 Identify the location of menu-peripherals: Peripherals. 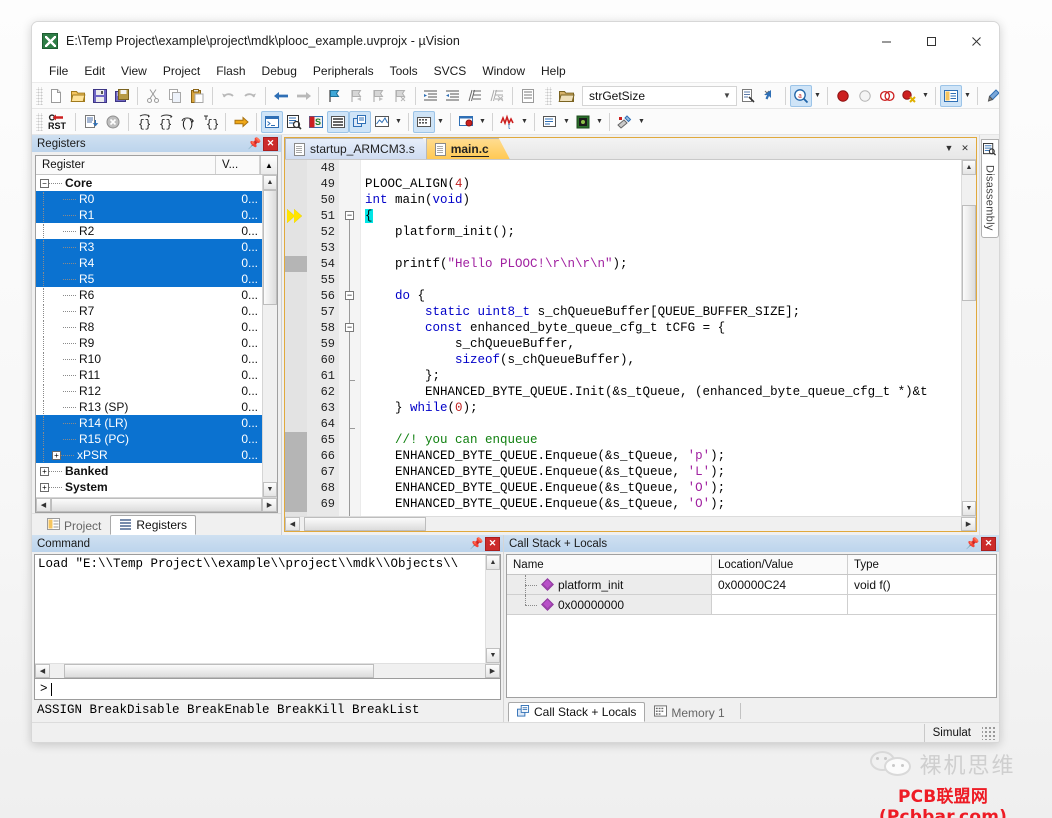
(343, 71).